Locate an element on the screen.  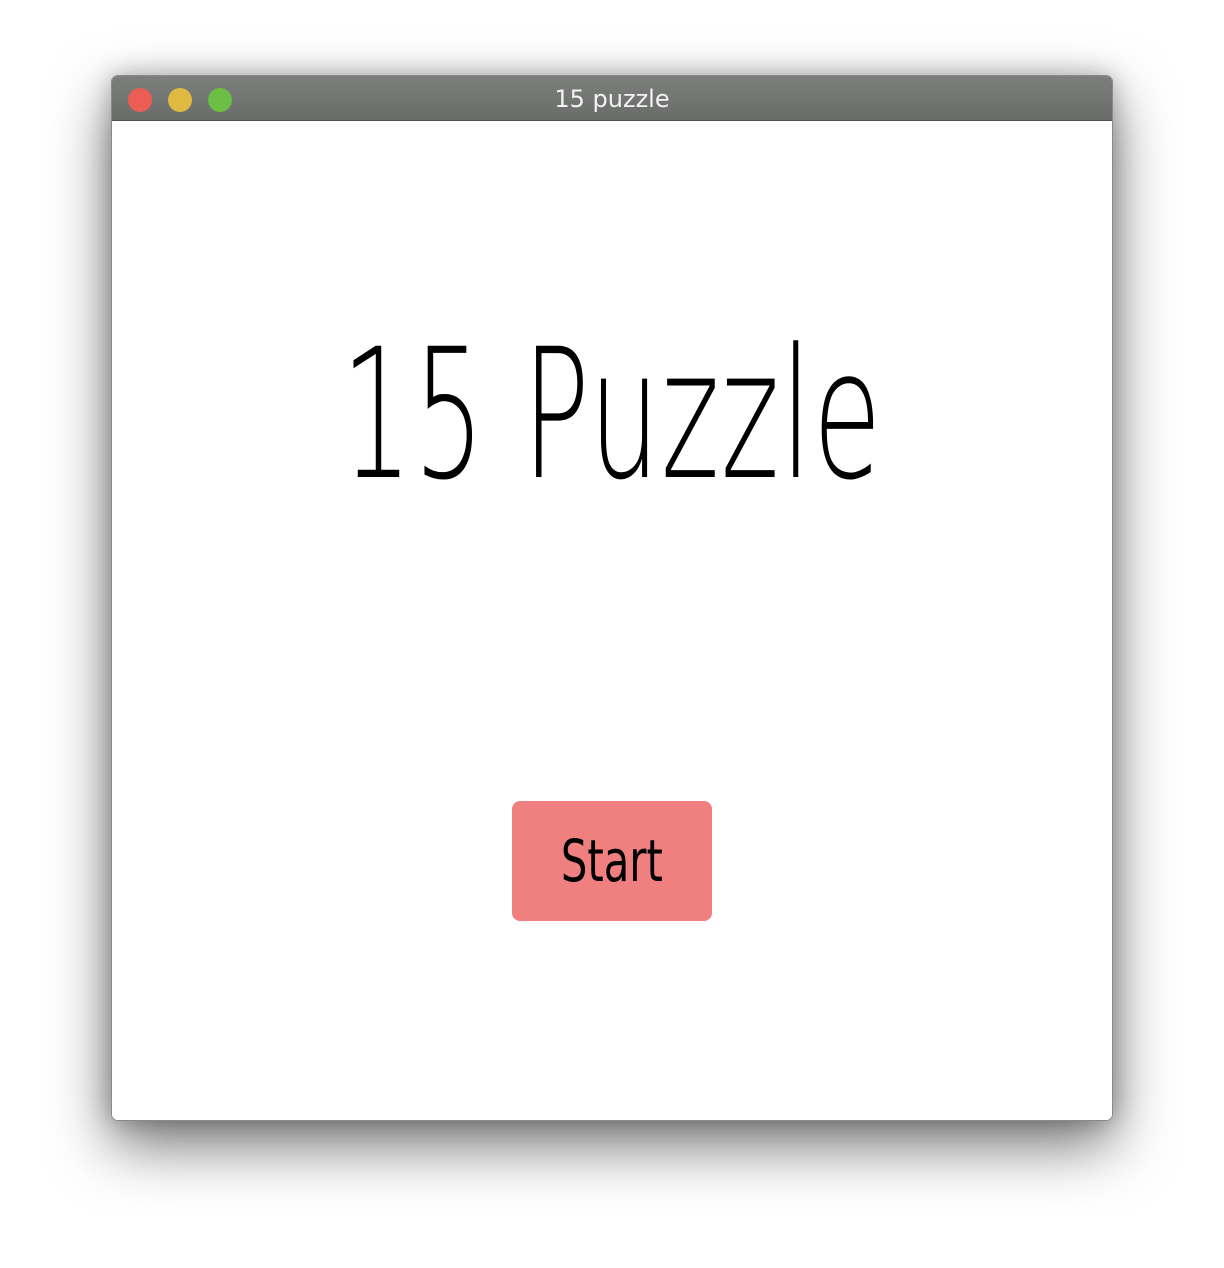
title-bar: 15 puzzle is located at coordinates (612, 98).